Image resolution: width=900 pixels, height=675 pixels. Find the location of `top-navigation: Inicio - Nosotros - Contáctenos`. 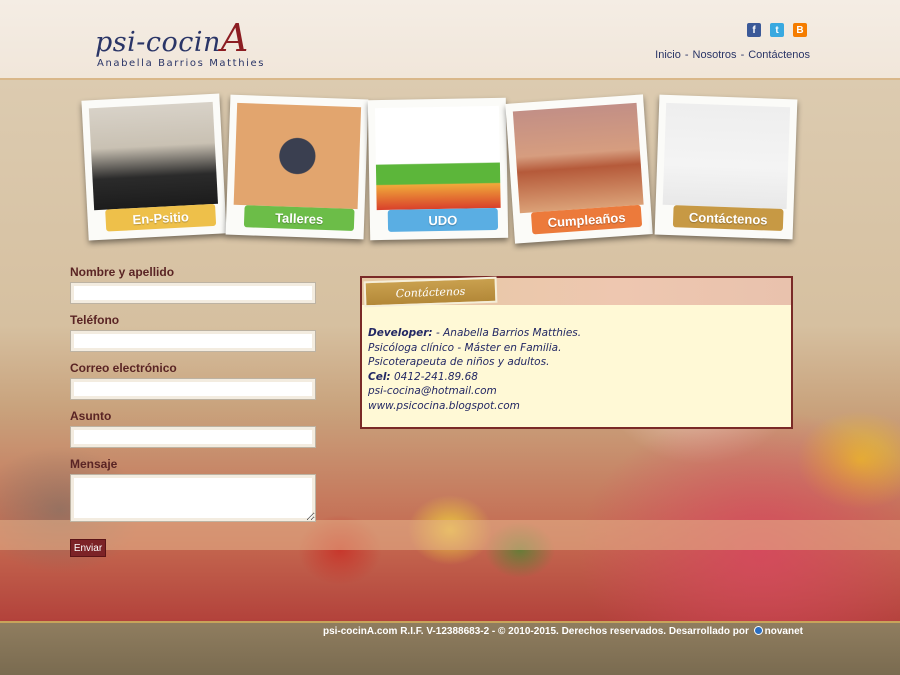

top-navigation: Inicio - Nosotros - Contáctenos is located at coordinates (732, 55).